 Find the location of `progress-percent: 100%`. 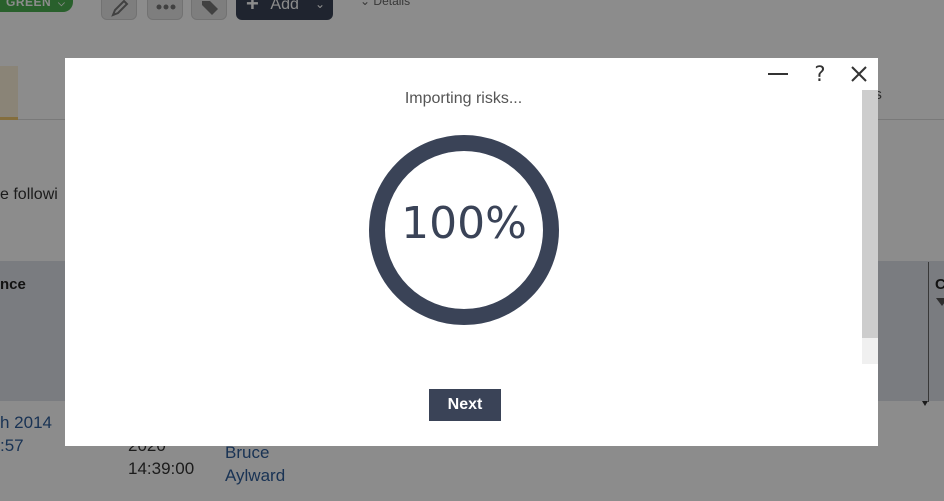

progress-percent: 100% is located at coordinates (464, 223).